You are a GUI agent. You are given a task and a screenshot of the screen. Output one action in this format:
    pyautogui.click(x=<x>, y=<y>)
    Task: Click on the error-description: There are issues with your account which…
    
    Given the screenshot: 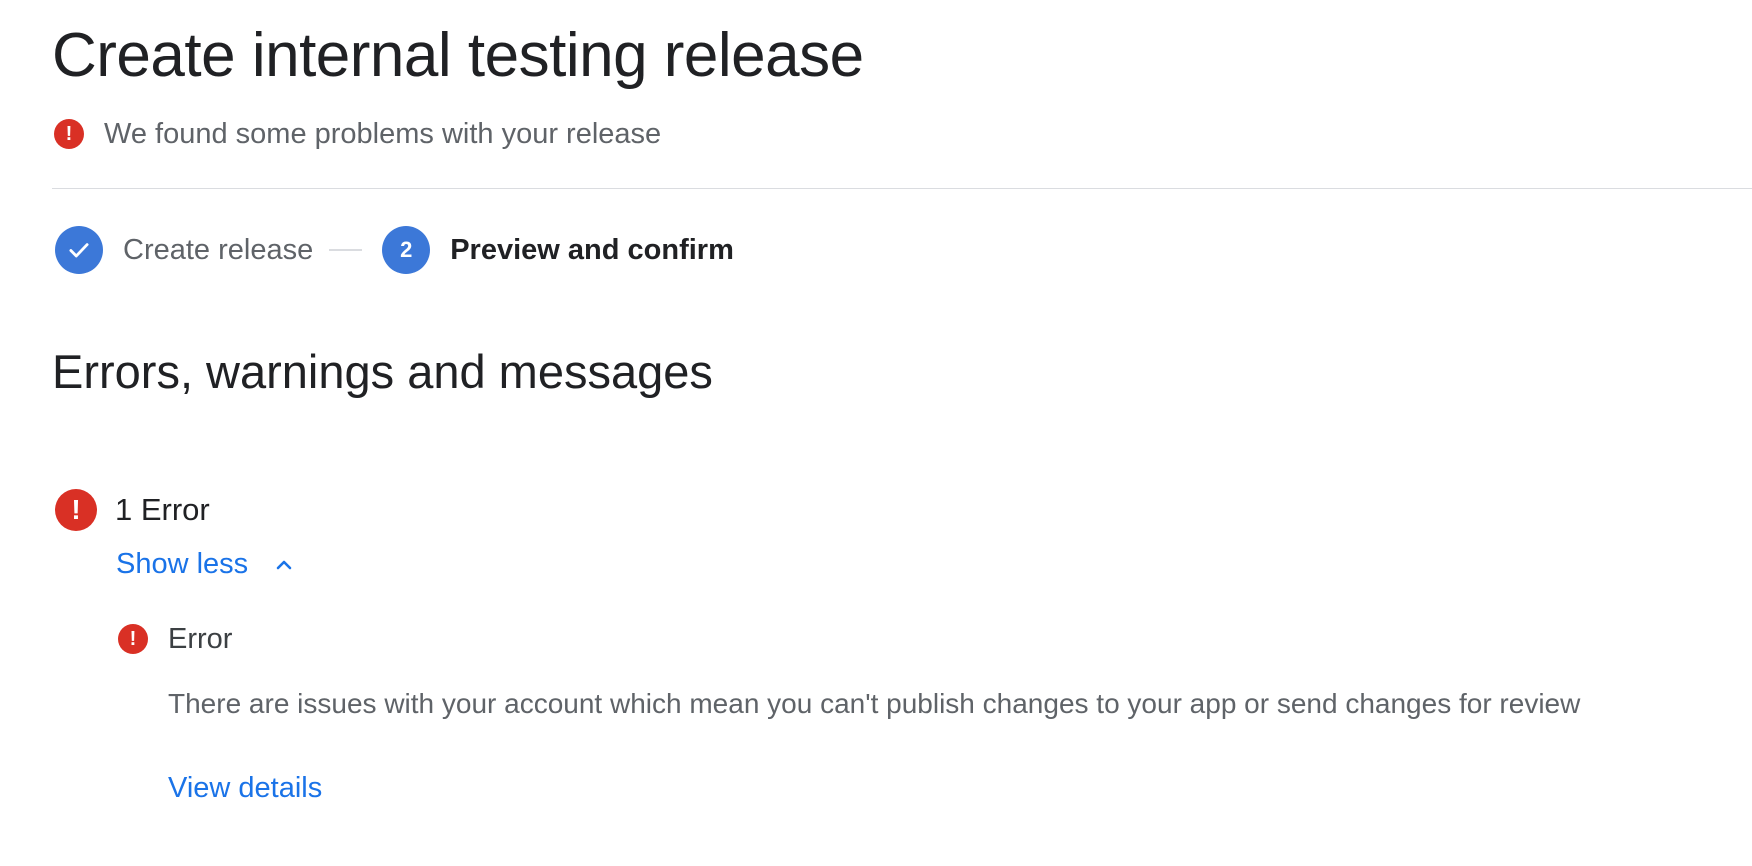 What is the action you would take?
    pyautogui.click(x=874, y=703)
    